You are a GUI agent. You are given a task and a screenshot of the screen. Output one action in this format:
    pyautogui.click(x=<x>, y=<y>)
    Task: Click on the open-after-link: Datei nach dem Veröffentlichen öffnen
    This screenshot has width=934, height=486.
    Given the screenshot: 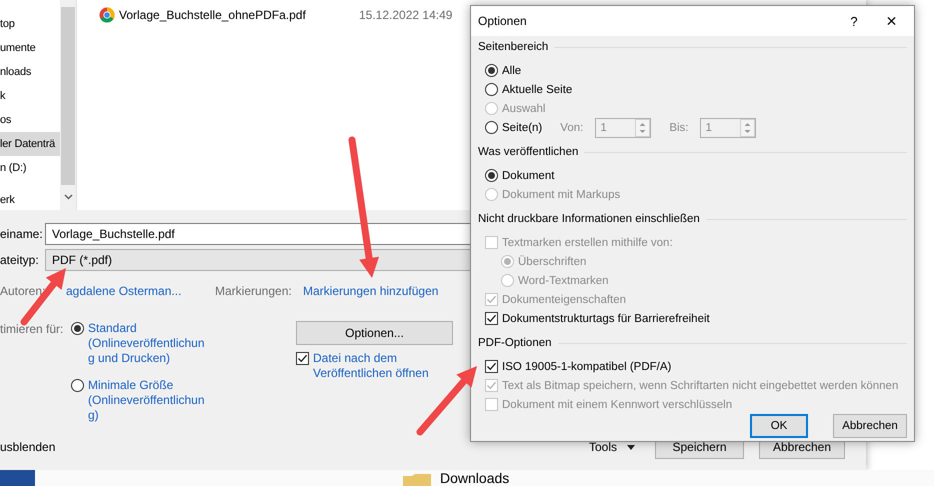 What is the action you would take?
    pyautogui.click(x=383, y=366)
    